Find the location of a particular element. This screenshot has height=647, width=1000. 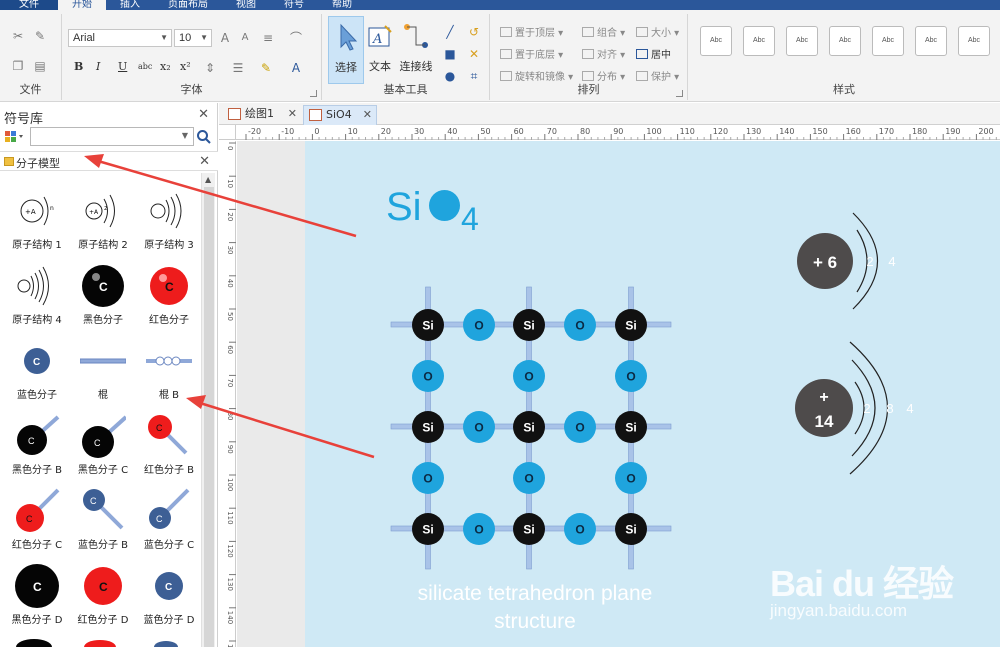

ruler-tick-label: 40 is located at coordinates (230, 283).